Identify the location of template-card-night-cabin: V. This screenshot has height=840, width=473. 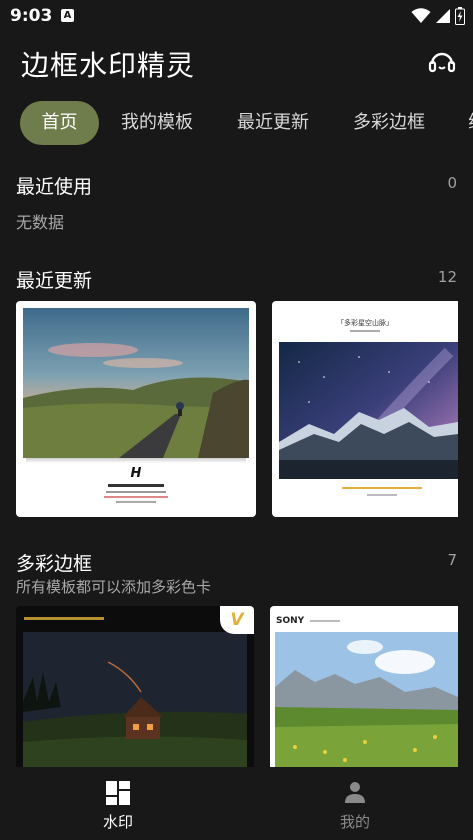
(135, 686).